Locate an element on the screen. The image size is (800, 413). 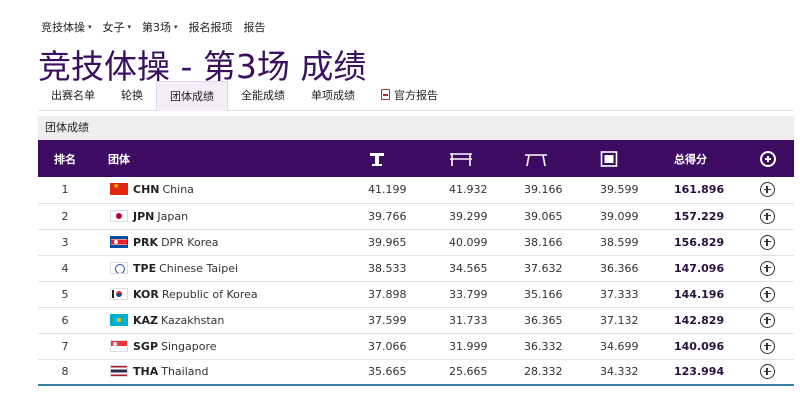
team-cell: SGP Singapore is located at coordinates (223, 346).